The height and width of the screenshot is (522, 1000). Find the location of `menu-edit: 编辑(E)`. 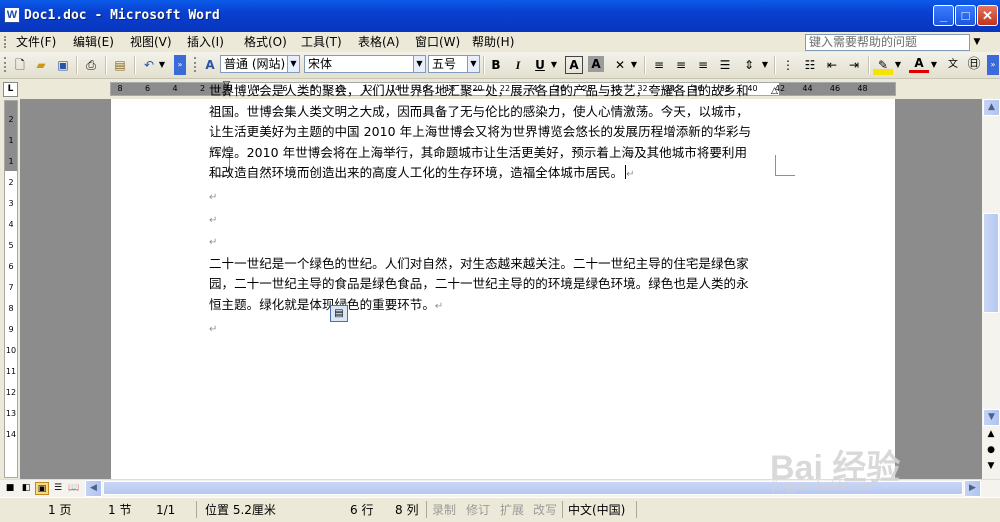

menu-edit: 编辑(E) is located at coordinates (93, 42).